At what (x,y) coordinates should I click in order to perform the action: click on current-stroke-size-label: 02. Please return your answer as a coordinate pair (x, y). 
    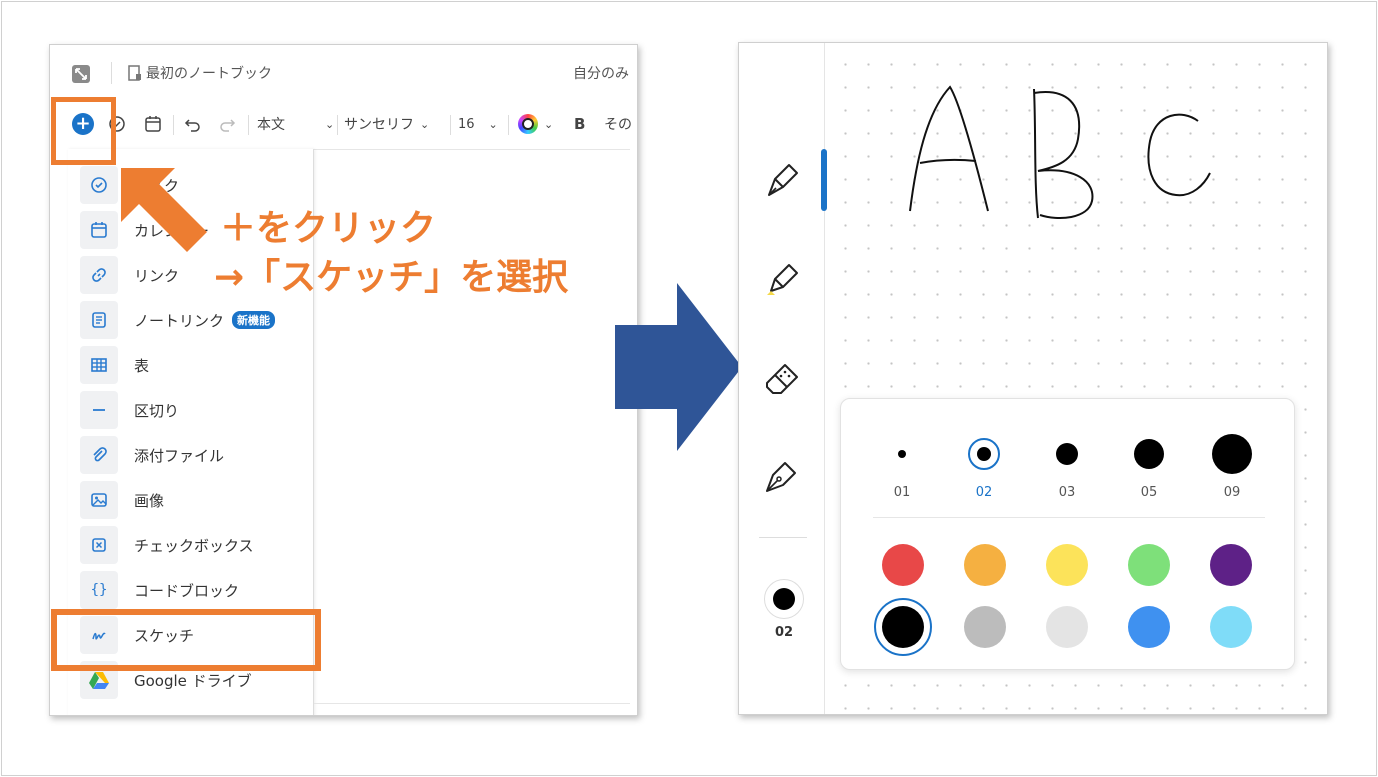
    Looking at the image, I should click on (784, 632).